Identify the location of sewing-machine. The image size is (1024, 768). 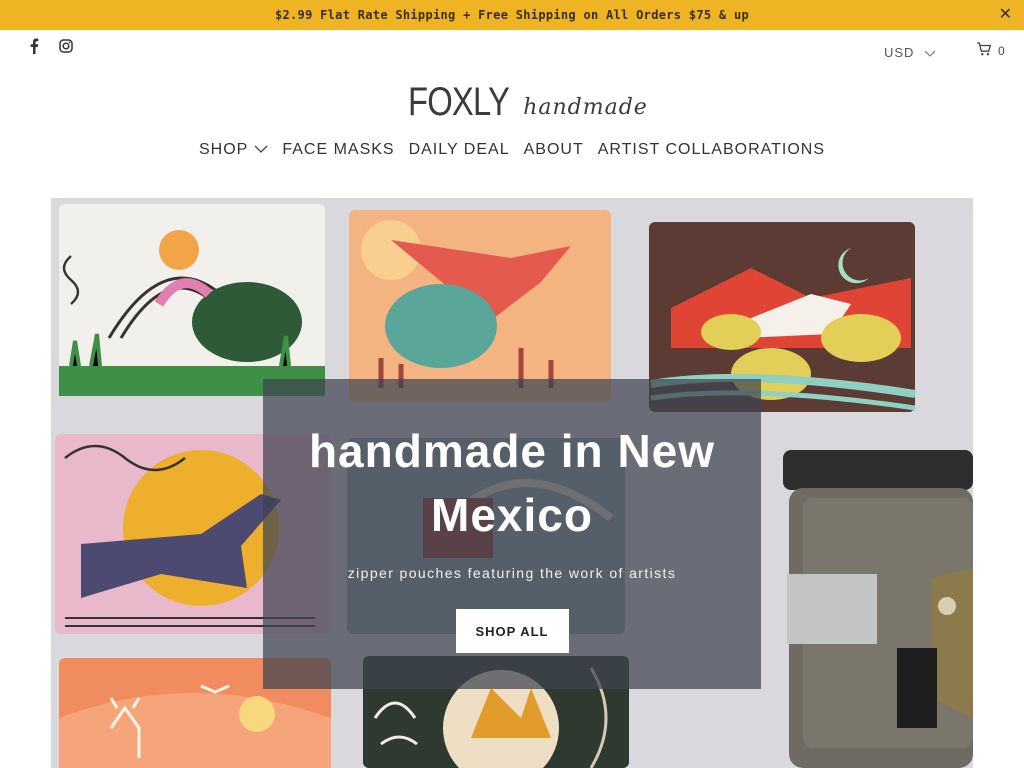
(878, 609).